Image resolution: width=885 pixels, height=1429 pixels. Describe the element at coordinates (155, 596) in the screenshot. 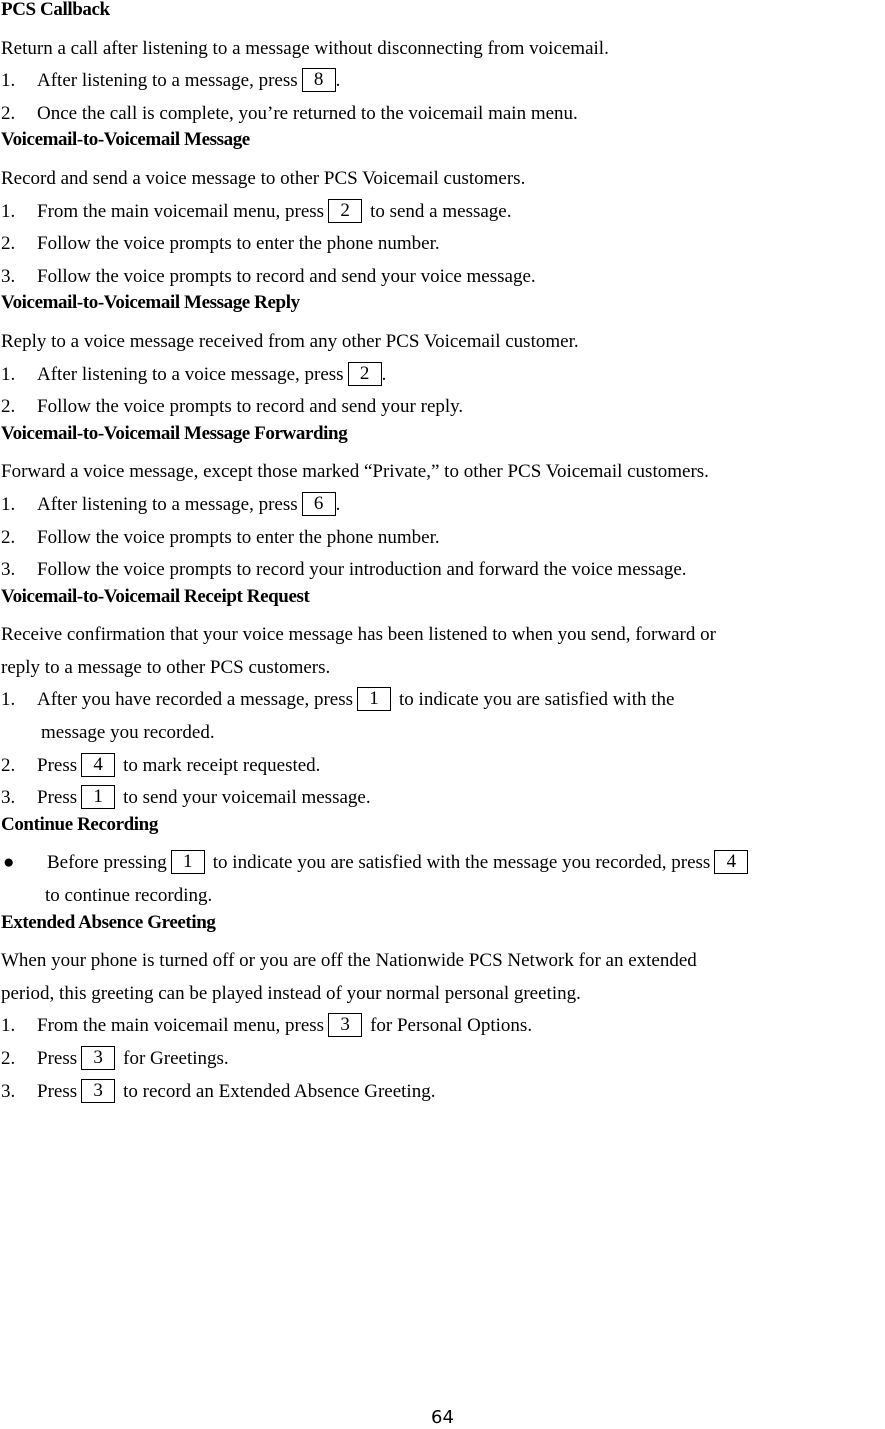

I see `section-heading: Voicemail-to-Voicemail Receipt Request` at that location.